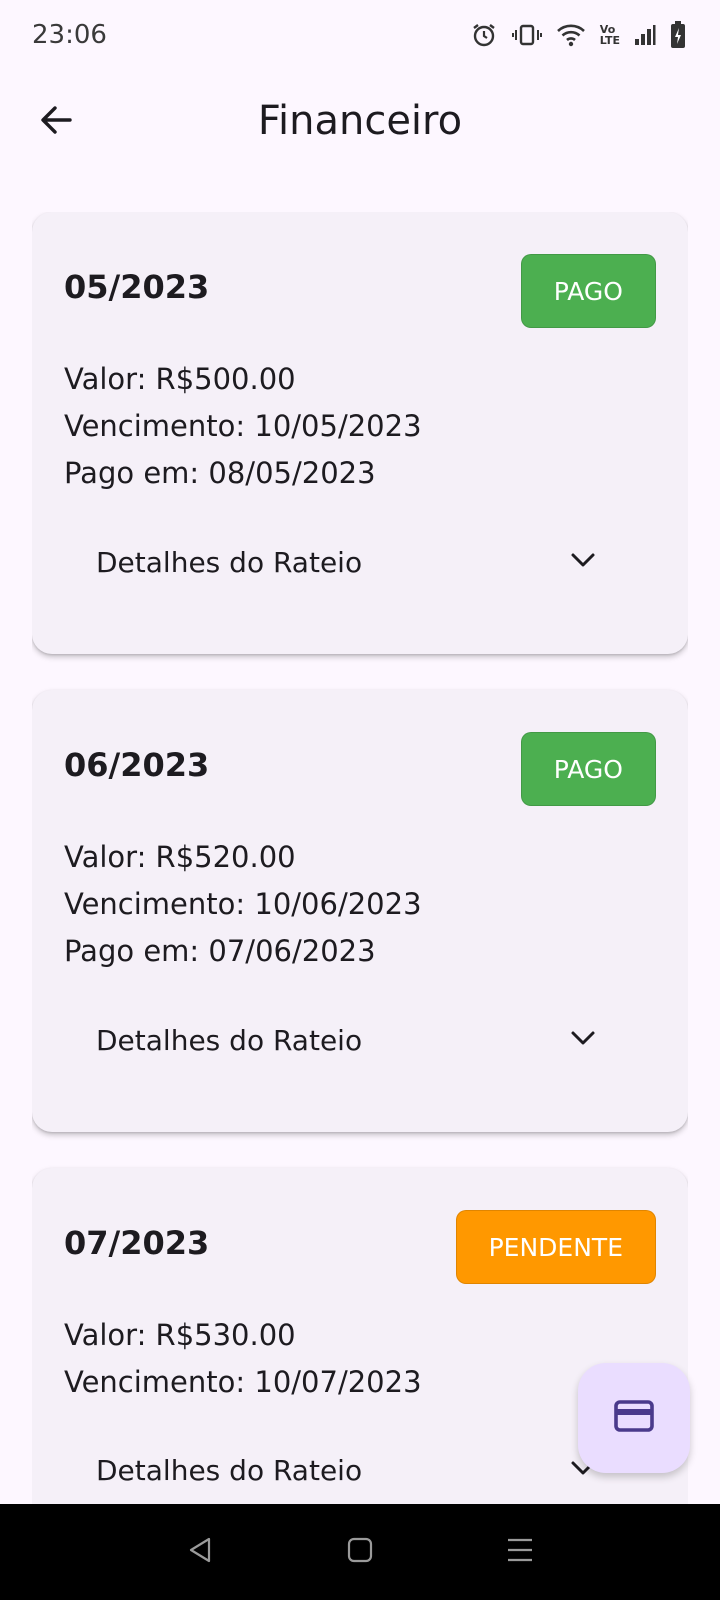  What do you see at coordinates (678, 35) in the screenshot?
I see `battery-charging-icon` at bounding box center [678, 35].